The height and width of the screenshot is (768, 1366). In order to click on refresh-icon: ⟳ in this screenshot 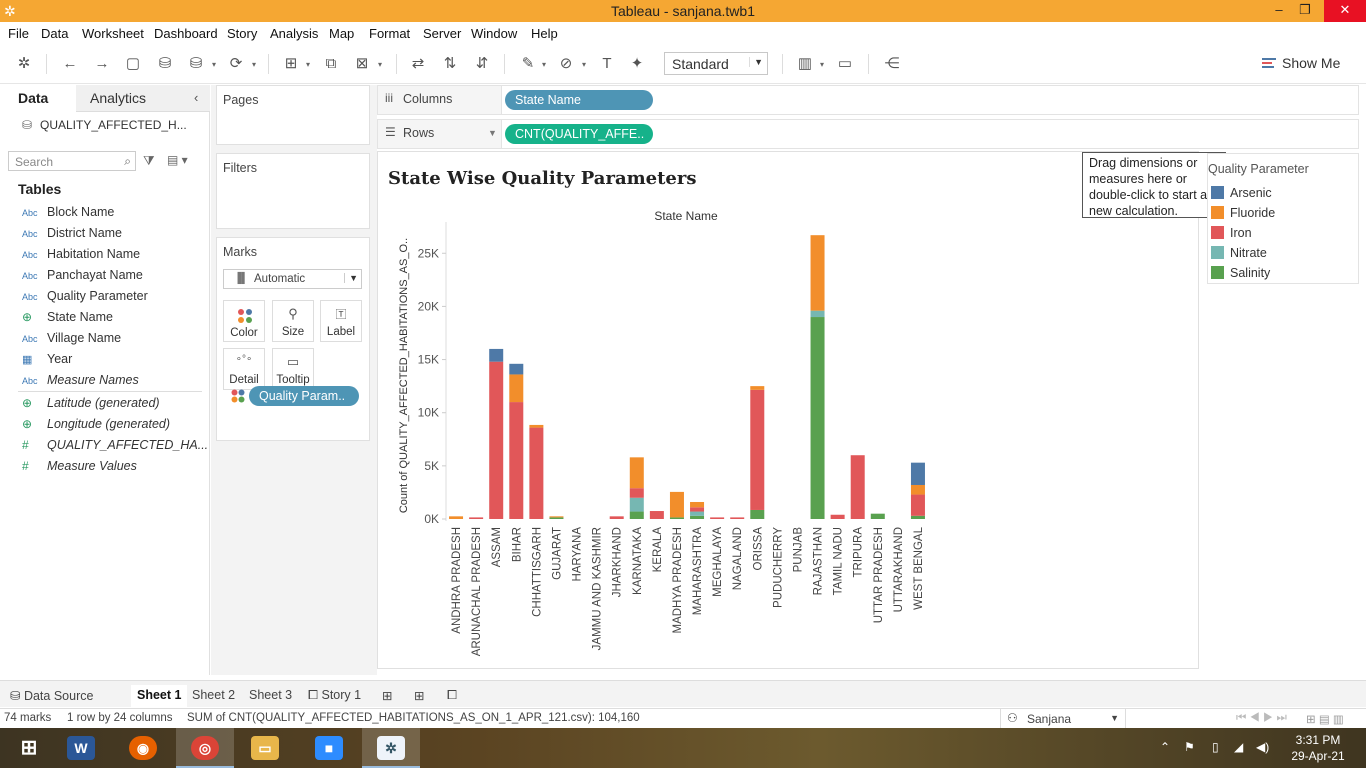, I will do `click(236, 64)`.